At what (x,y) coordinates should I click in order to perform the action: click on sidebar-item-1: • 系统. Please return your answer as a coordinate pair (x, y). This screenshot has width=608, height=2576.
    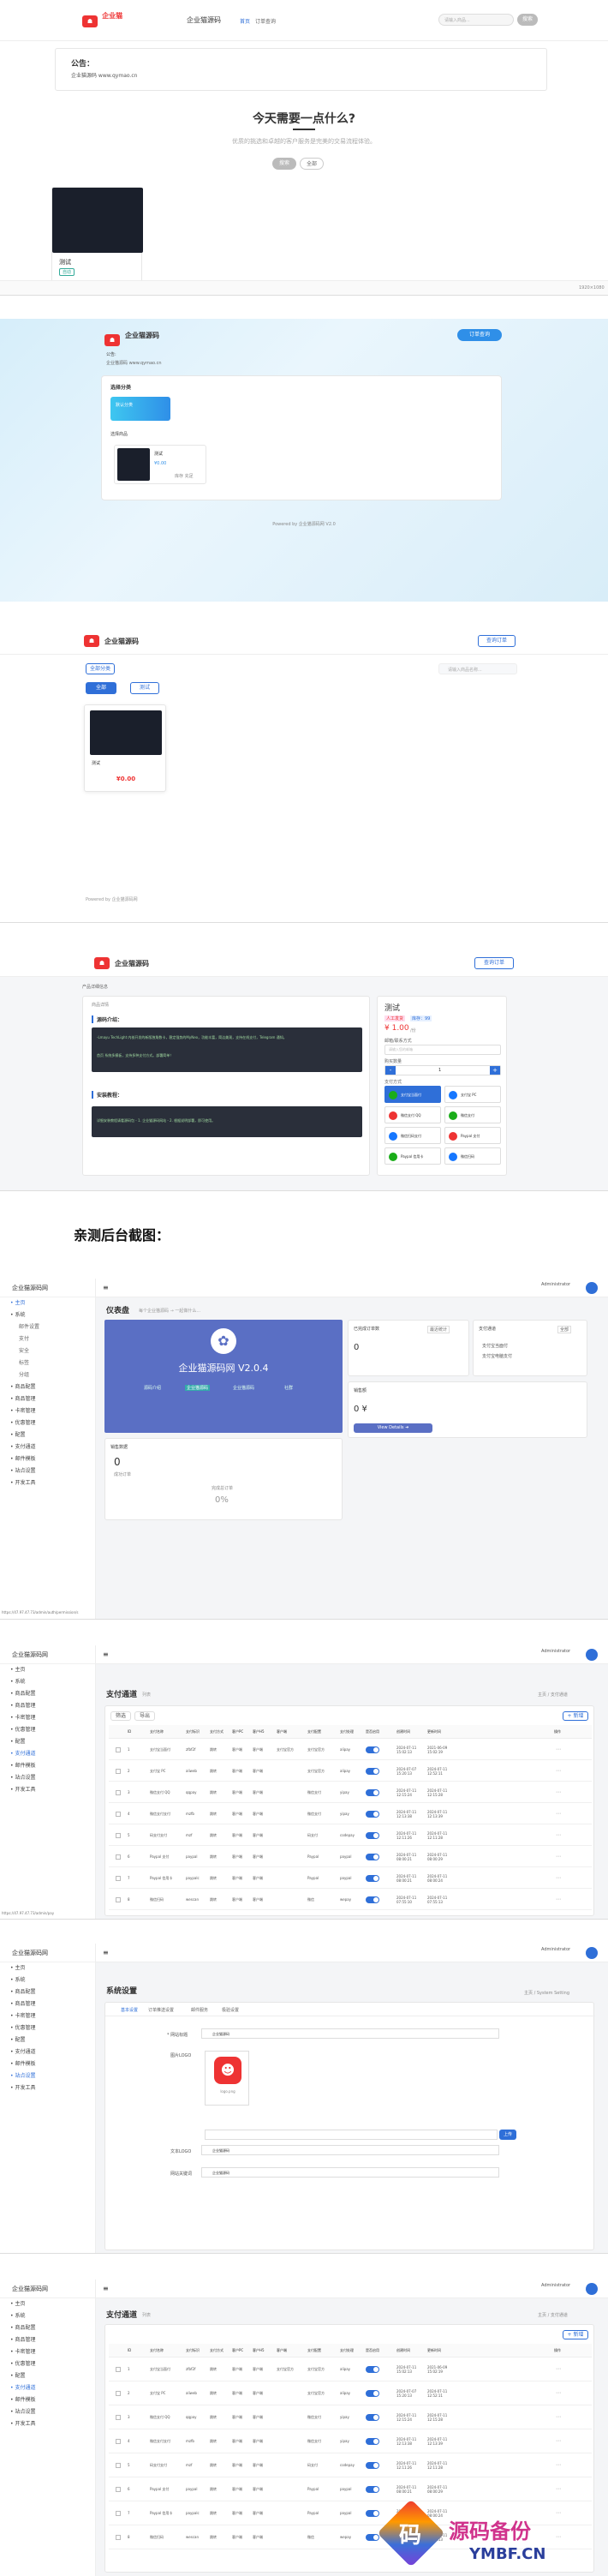
    Looking at the image, I should click on (48, 1315).